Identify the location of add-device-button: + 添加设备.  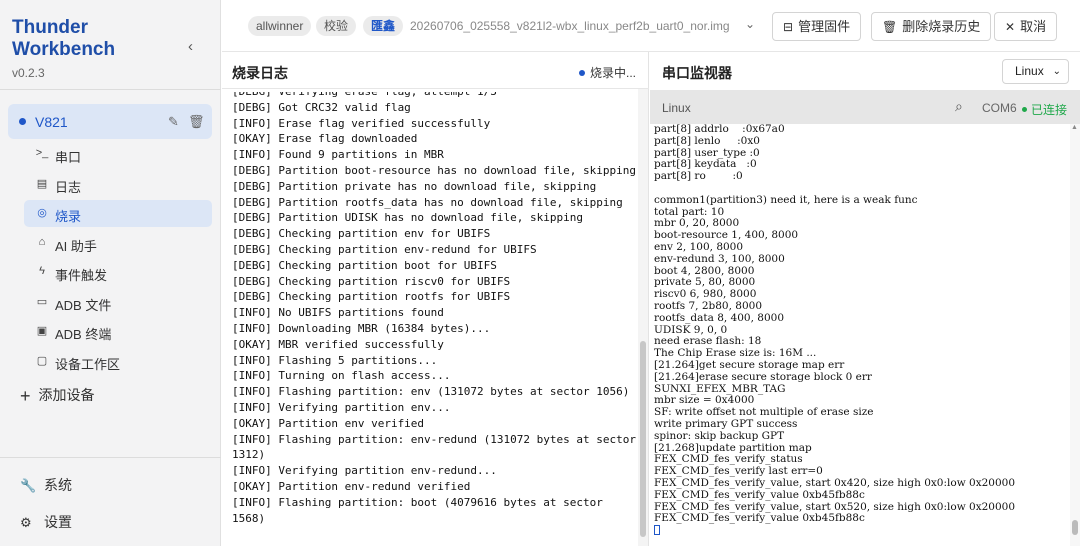
(57, 396).